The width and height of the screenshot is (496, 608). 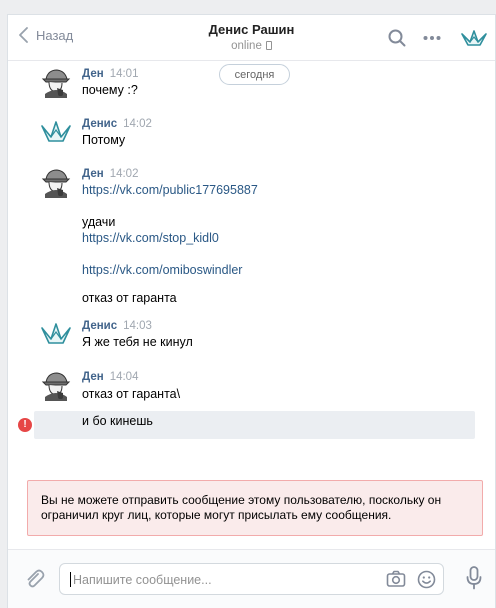 What do you see at coordinates (124, 377) in the screenshot?
I see `message-time: 14:04` at bounding box center [124, 377].